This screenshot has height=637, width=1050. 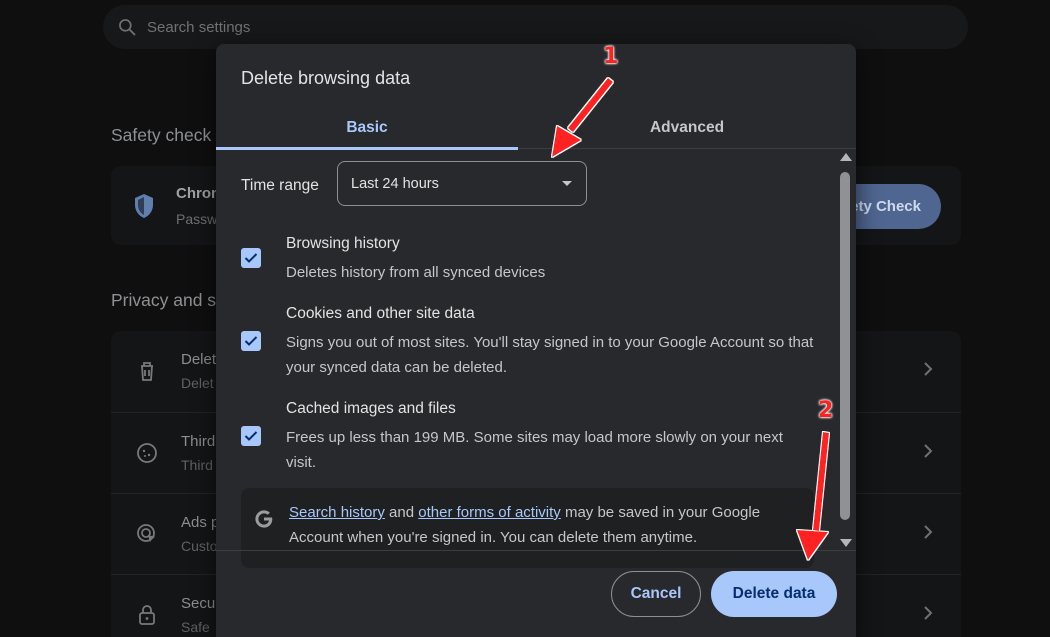 I want to click on lock-icon, so click(x=147, y=615).